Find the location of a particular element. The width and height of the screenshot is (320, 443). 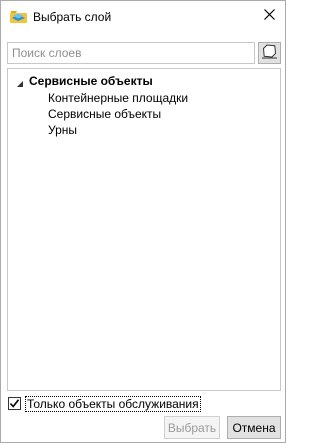

title-bar: Выбрать слой is located at coordinates (143, 17).